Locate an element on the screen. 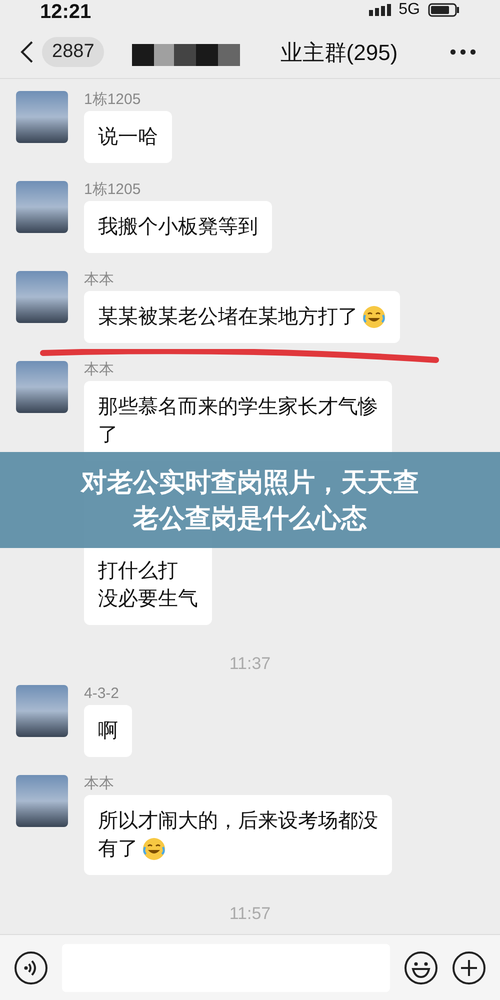 This screenshot has width=500, height=1000. message-text: 有了 is located at coordinates (118, 849).